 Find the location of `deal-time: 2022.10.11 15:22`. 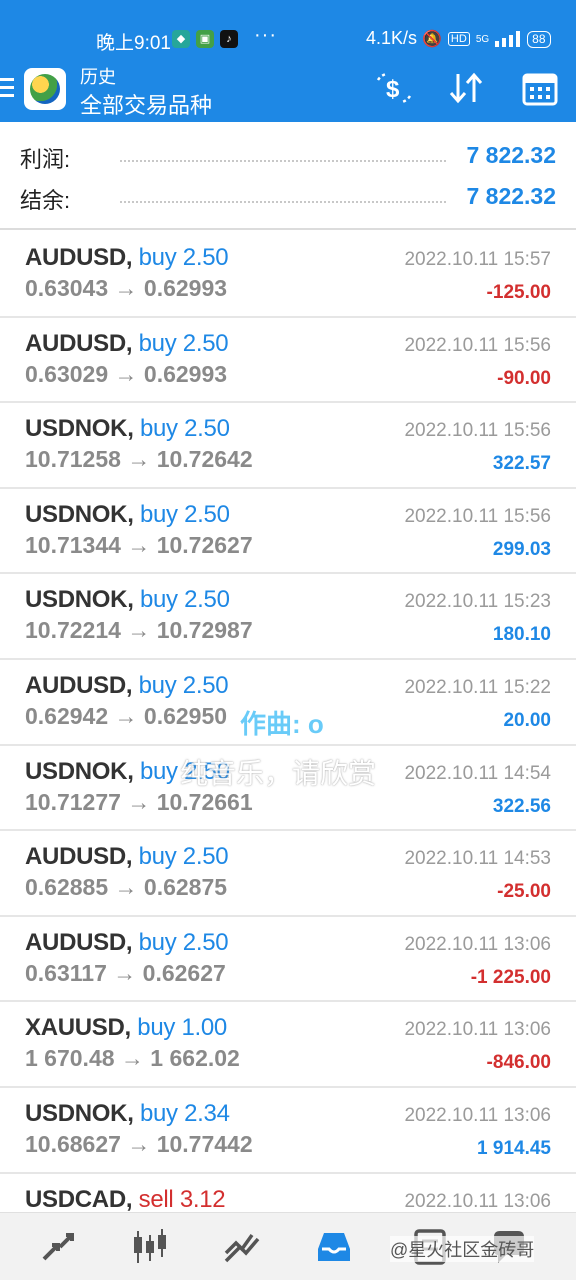

deal-time: 2022.10.11 15:22 is located at coordinates (477, 687).